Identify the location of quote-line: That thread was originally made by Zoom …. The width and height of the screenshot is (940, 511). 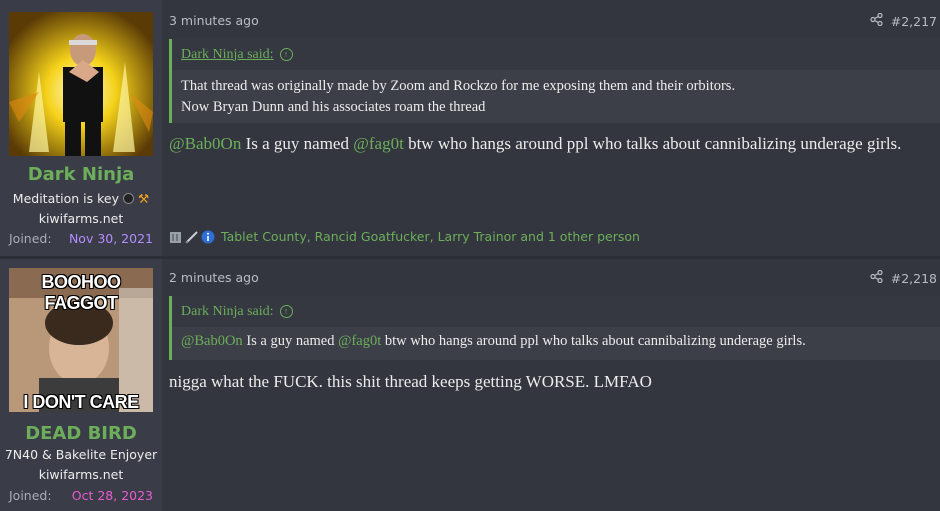
(458, 86).